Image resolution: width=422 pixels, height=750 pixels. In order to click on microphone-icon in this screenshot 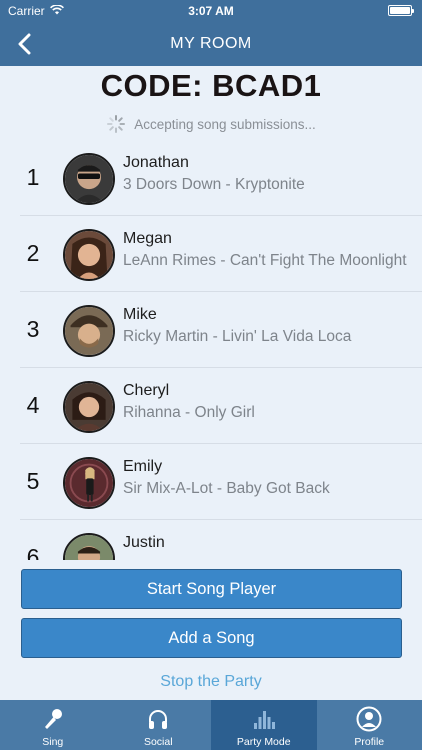, I will do `click(53, 719)`.